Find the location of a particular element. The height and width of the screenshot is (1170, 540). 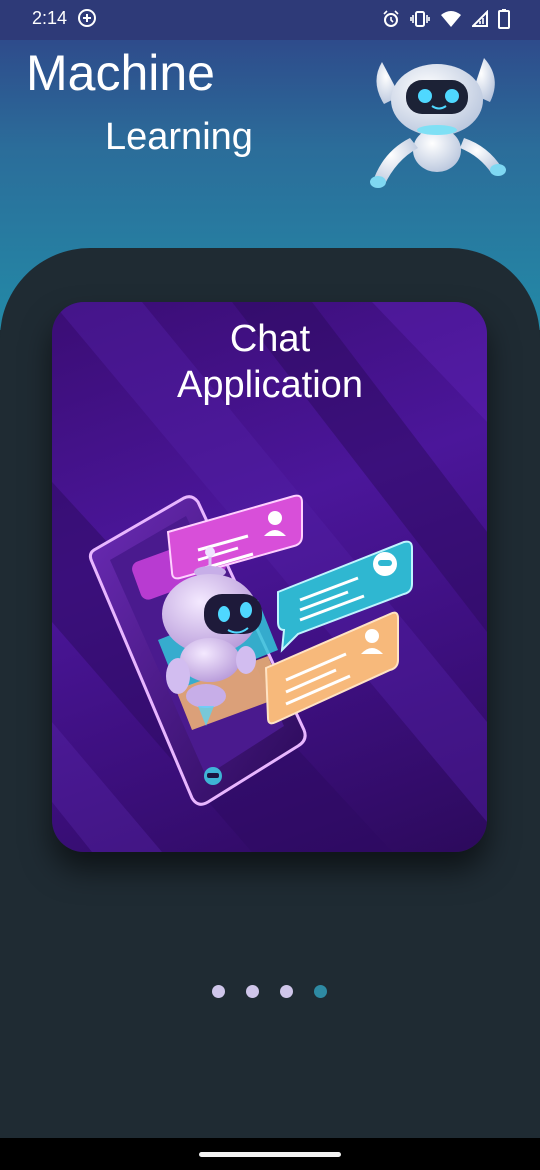

app-title: Machine is located at coordinates (120, 73).